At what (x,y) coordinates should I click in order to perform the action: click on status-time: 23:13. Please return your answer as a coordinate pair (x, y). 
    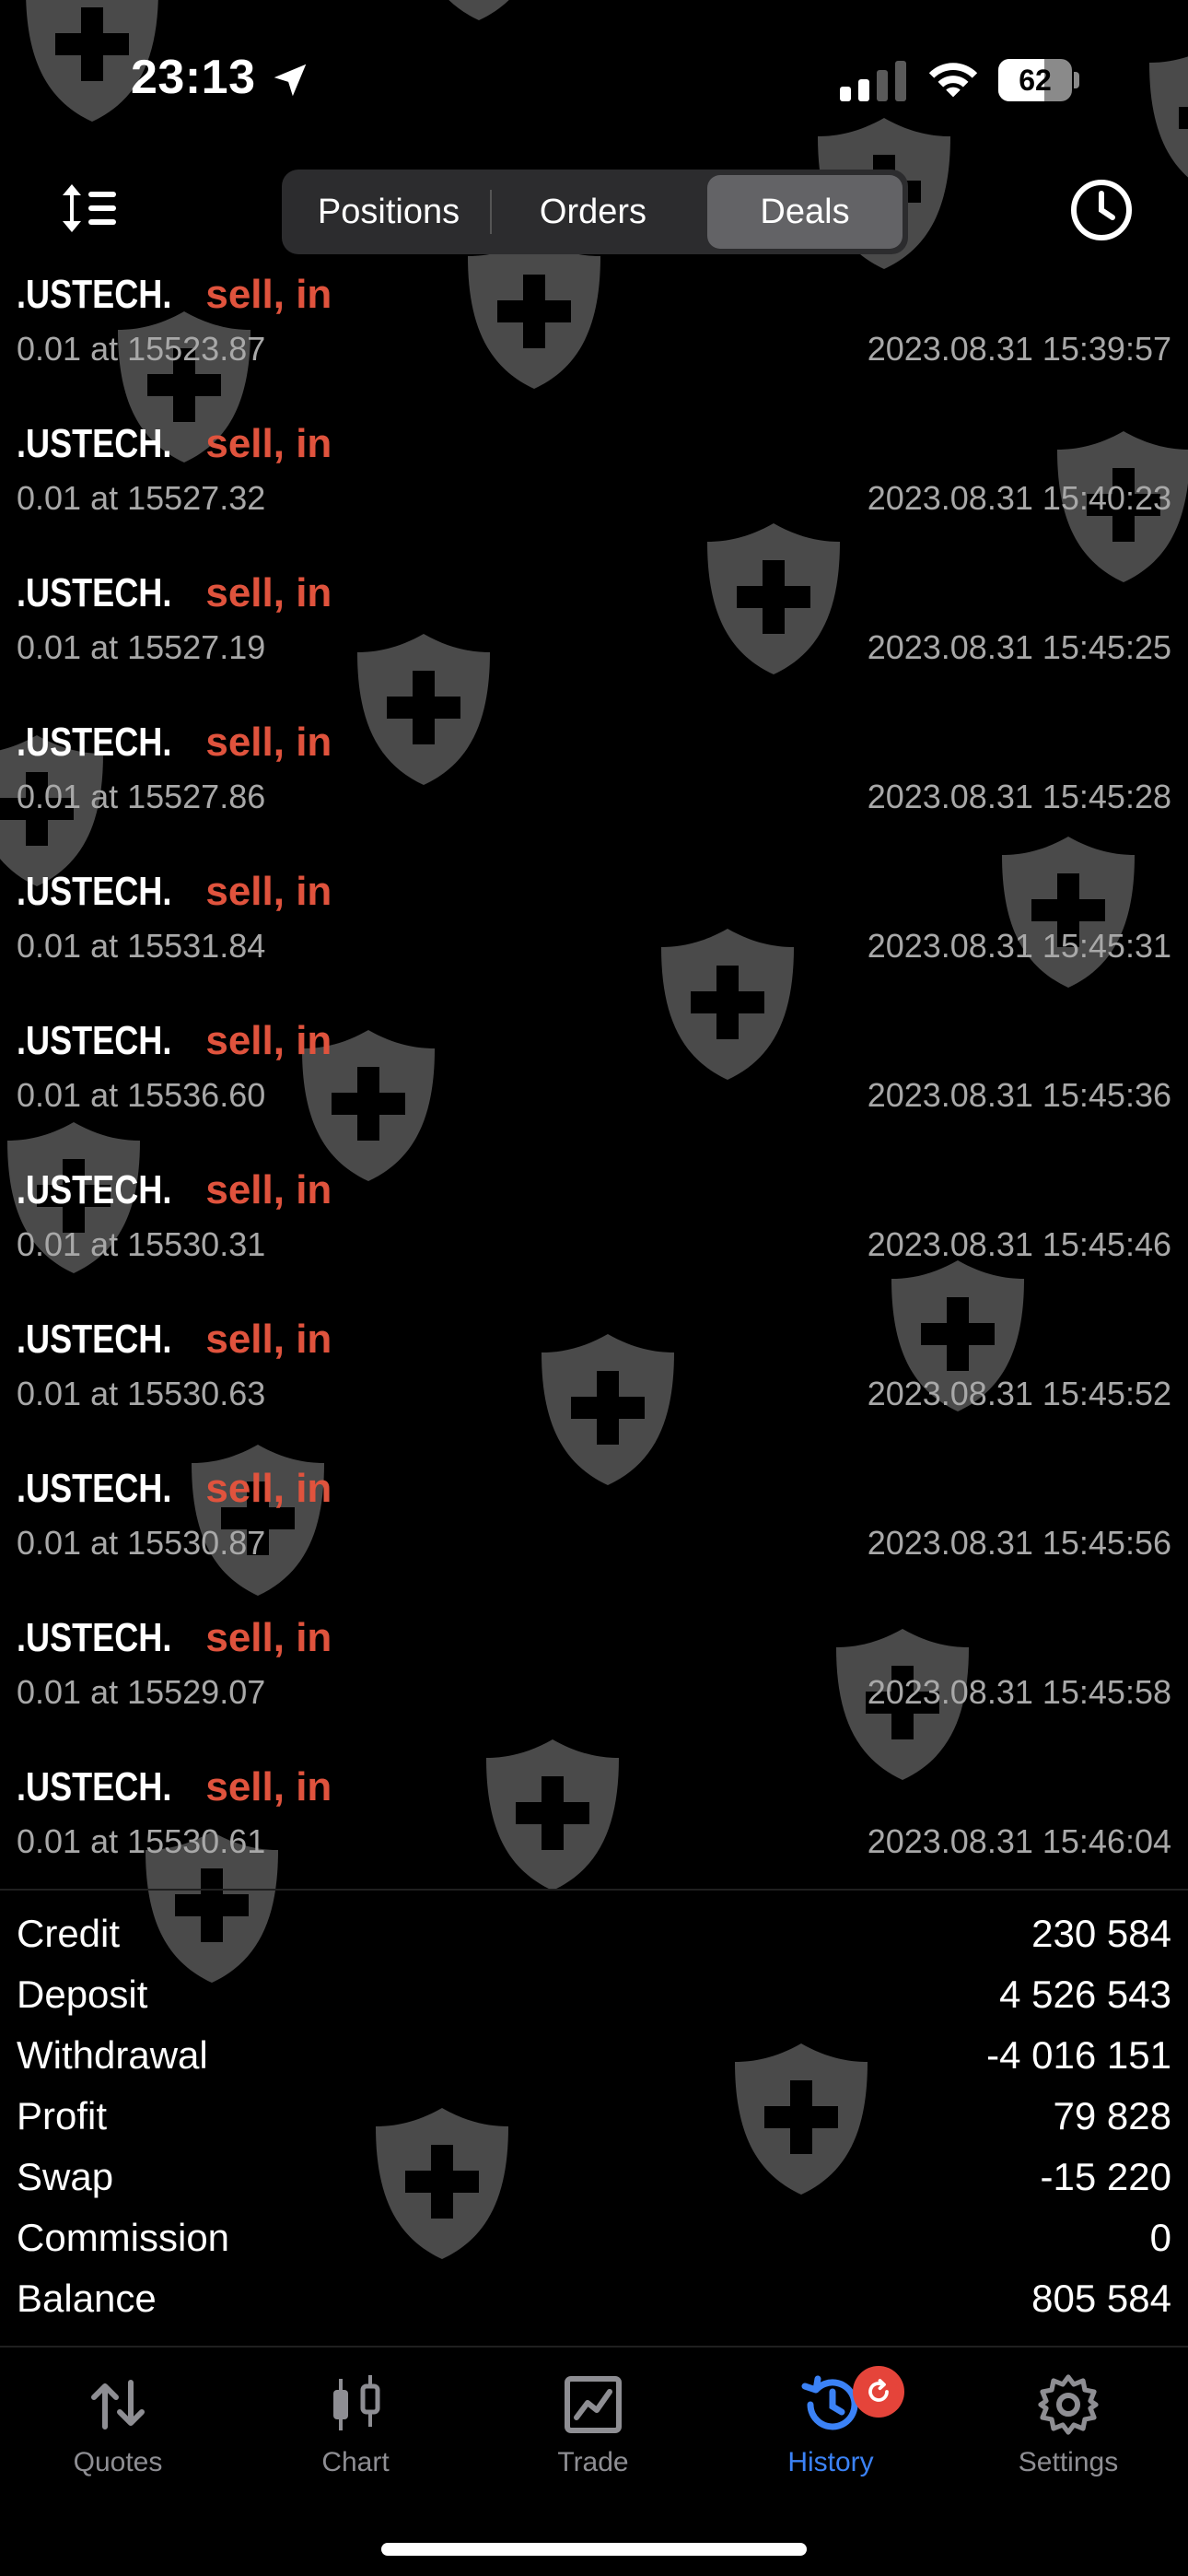
    Looking at the image, I should click on (193, 77).